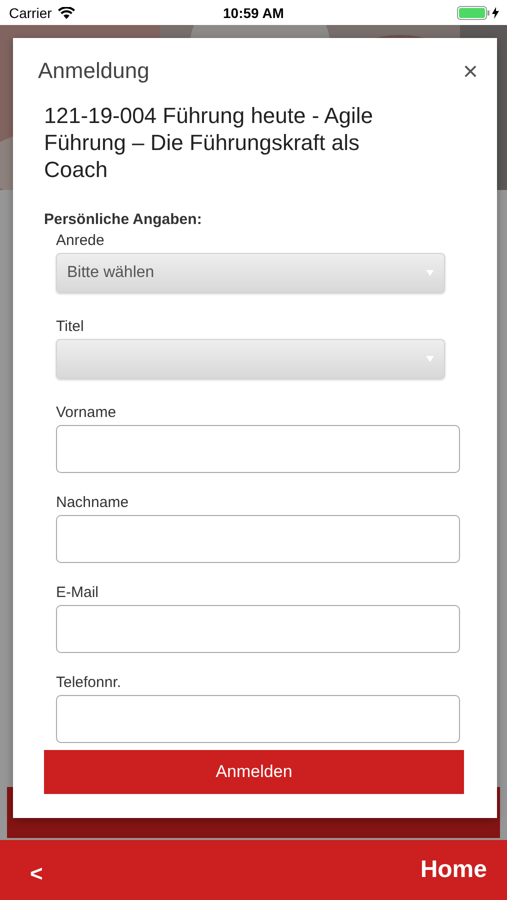  What do you see at coordinates (253, 12) in the screenshot?
I see `clock-time: 10:59 AM` at bounding box center [253, 12].